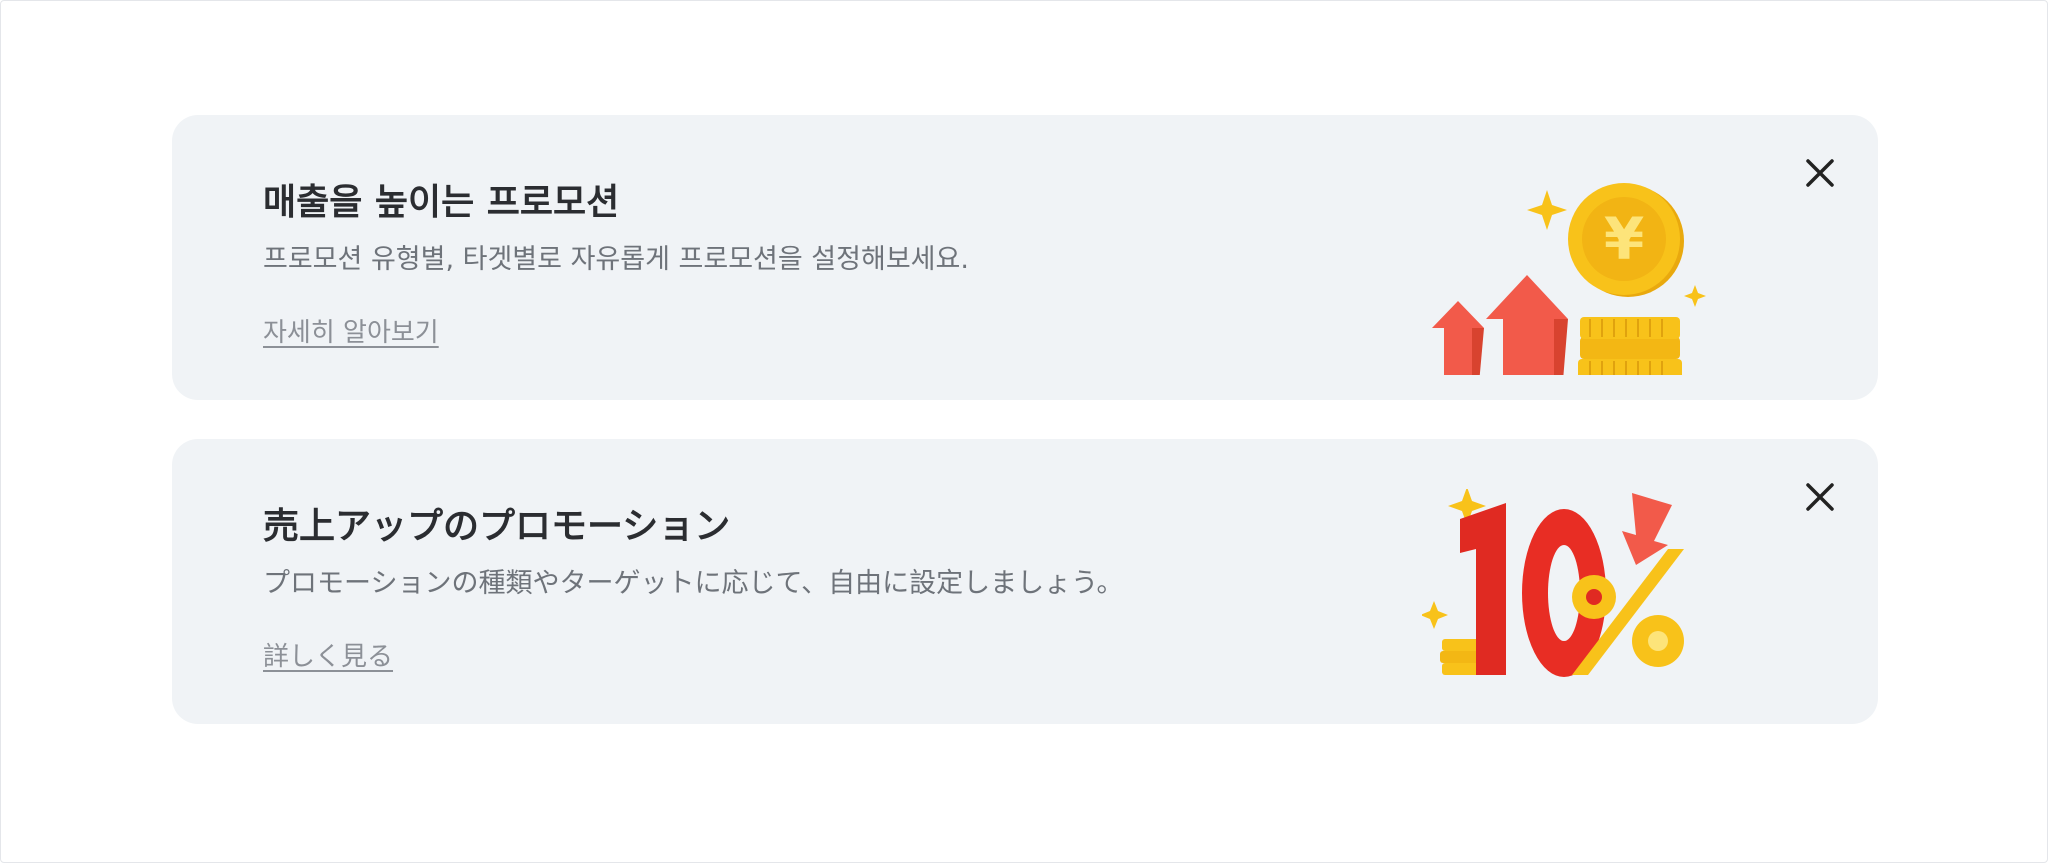 This screenshot has width=2048, height=863. Describe the element at coordinates (693, 583) in the screenshot. I see `banner-description: プロモーションの種類やターゲットに応じて、自由に設定しましょう。` at that location.